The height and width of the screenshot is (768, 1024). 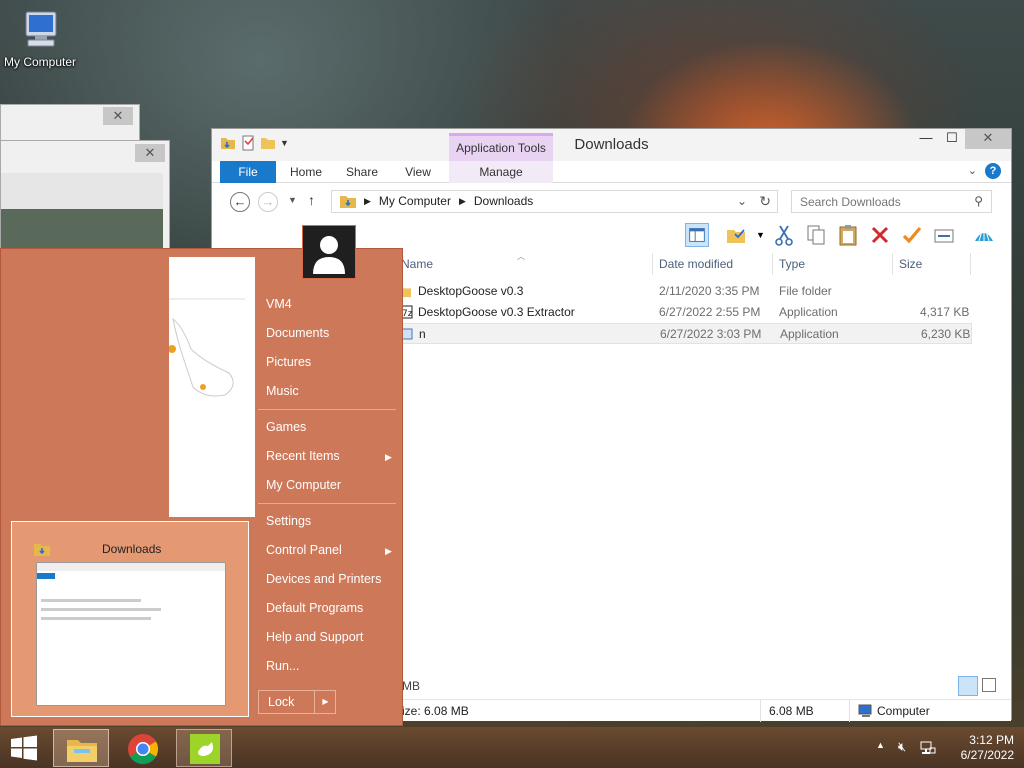 What do you see at coordinates (503, 201) in the screenshot?
I see `breadcrumb-downloads: Downloads` at bounding box center [503, 201].